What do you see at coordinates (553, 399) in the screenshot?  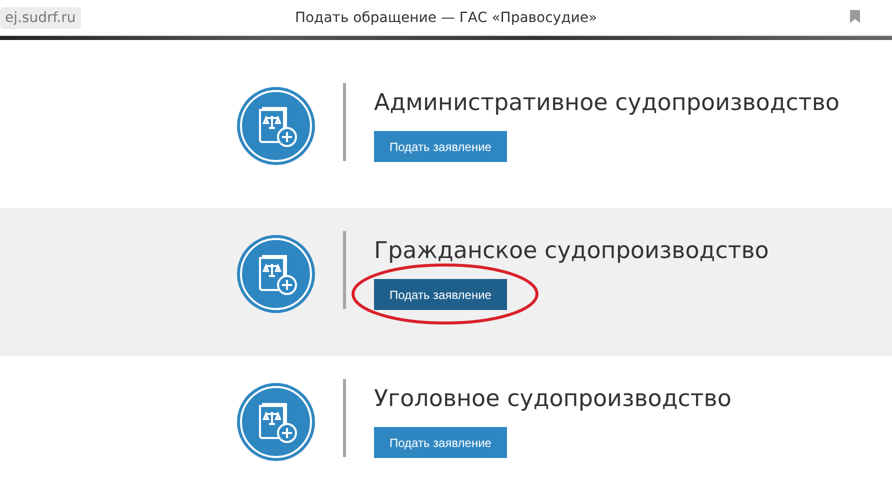 I see `section-title: Уголовное судопроизводство` at bounding box center [553, 399].